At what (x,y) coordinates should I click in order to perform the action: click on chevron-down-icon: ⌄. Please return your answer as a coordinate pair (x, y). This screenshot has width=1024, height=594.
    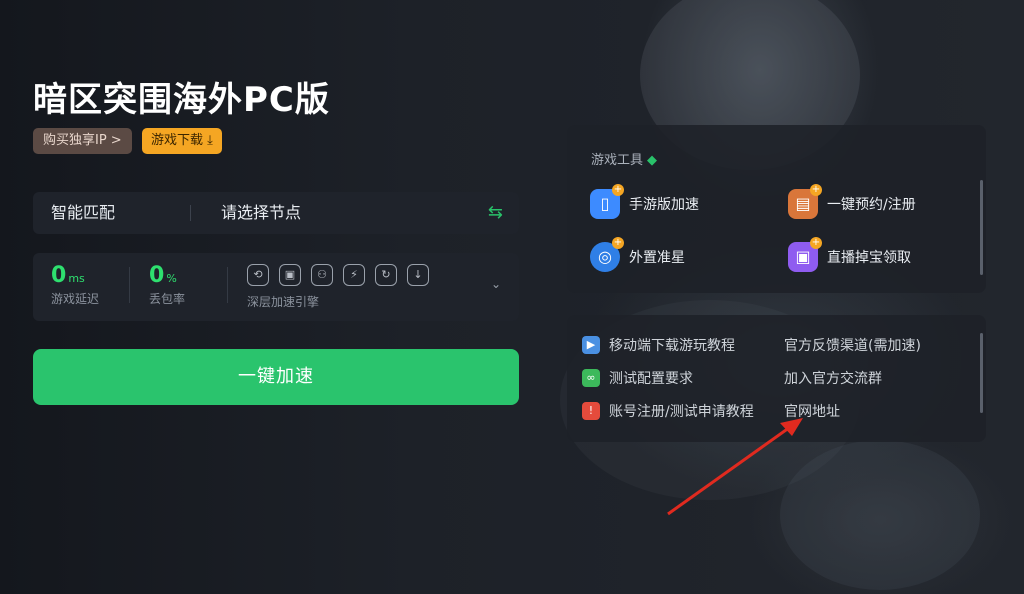
    Looking at the image, I should click on (496, 284).